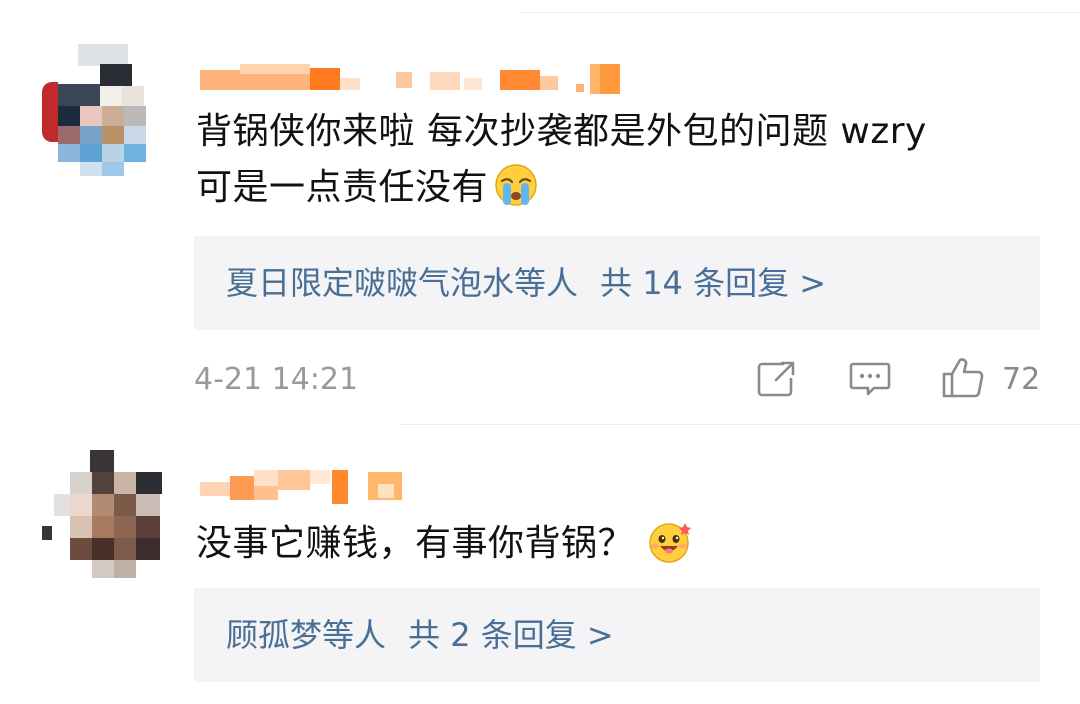  What do you see at coordinates (402, 283) in the screenshot?
I see `reply-names: 夏日限定啵啵气泡水等人` at bounding box center [402, 283].